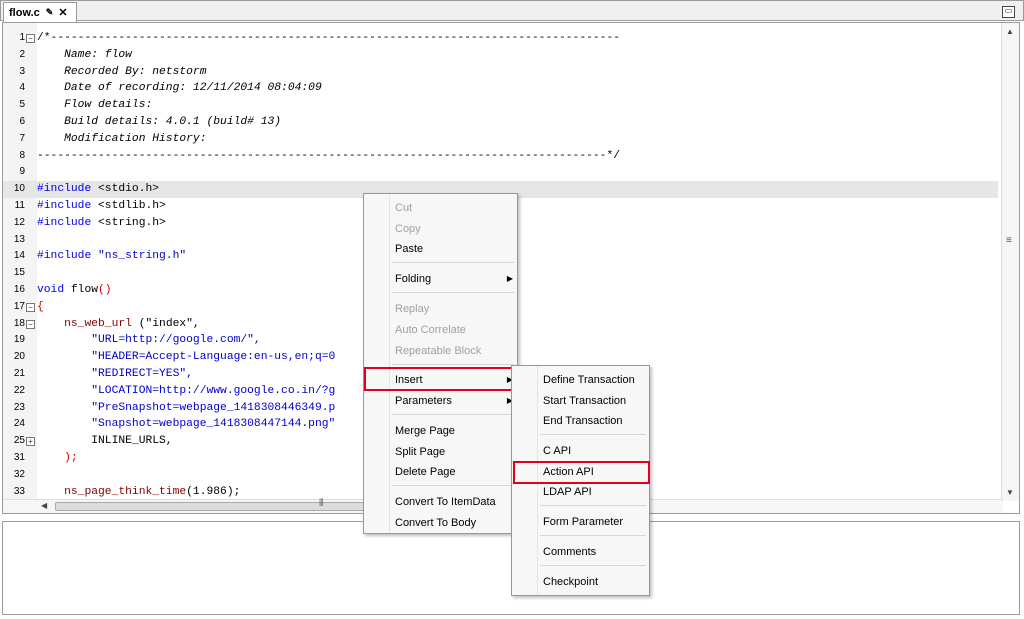  Describe the element at coordinates (404, 208) in the screenshot. I see `menu-item-cut: Cut` at that location.